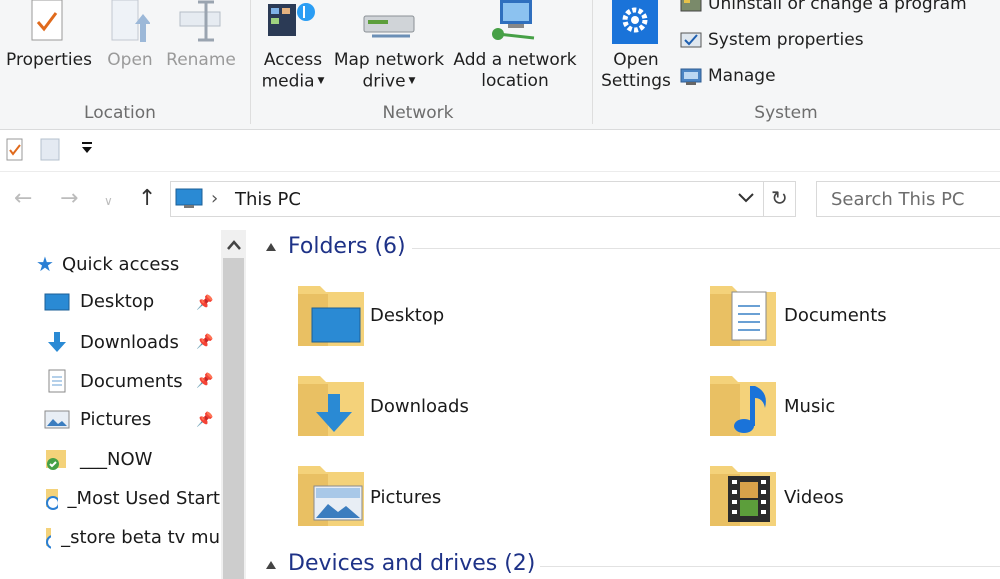 The width and height of the screenshot is (1000, 579). I want to click on videos-folder-icon, so click(743, 496).